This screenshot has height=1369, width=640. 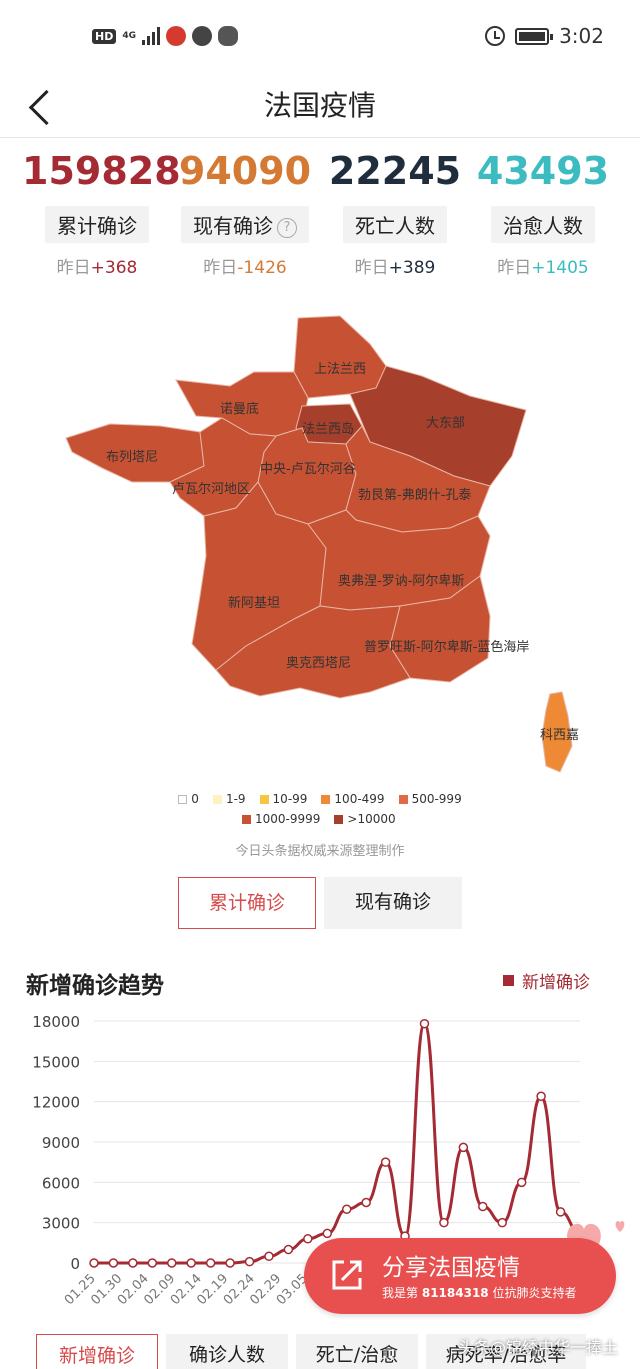 What do you see at coordinates (132, 457) in the screenshot?
I see `region-label: 布列塔尼` at bounding box center [132, 457].